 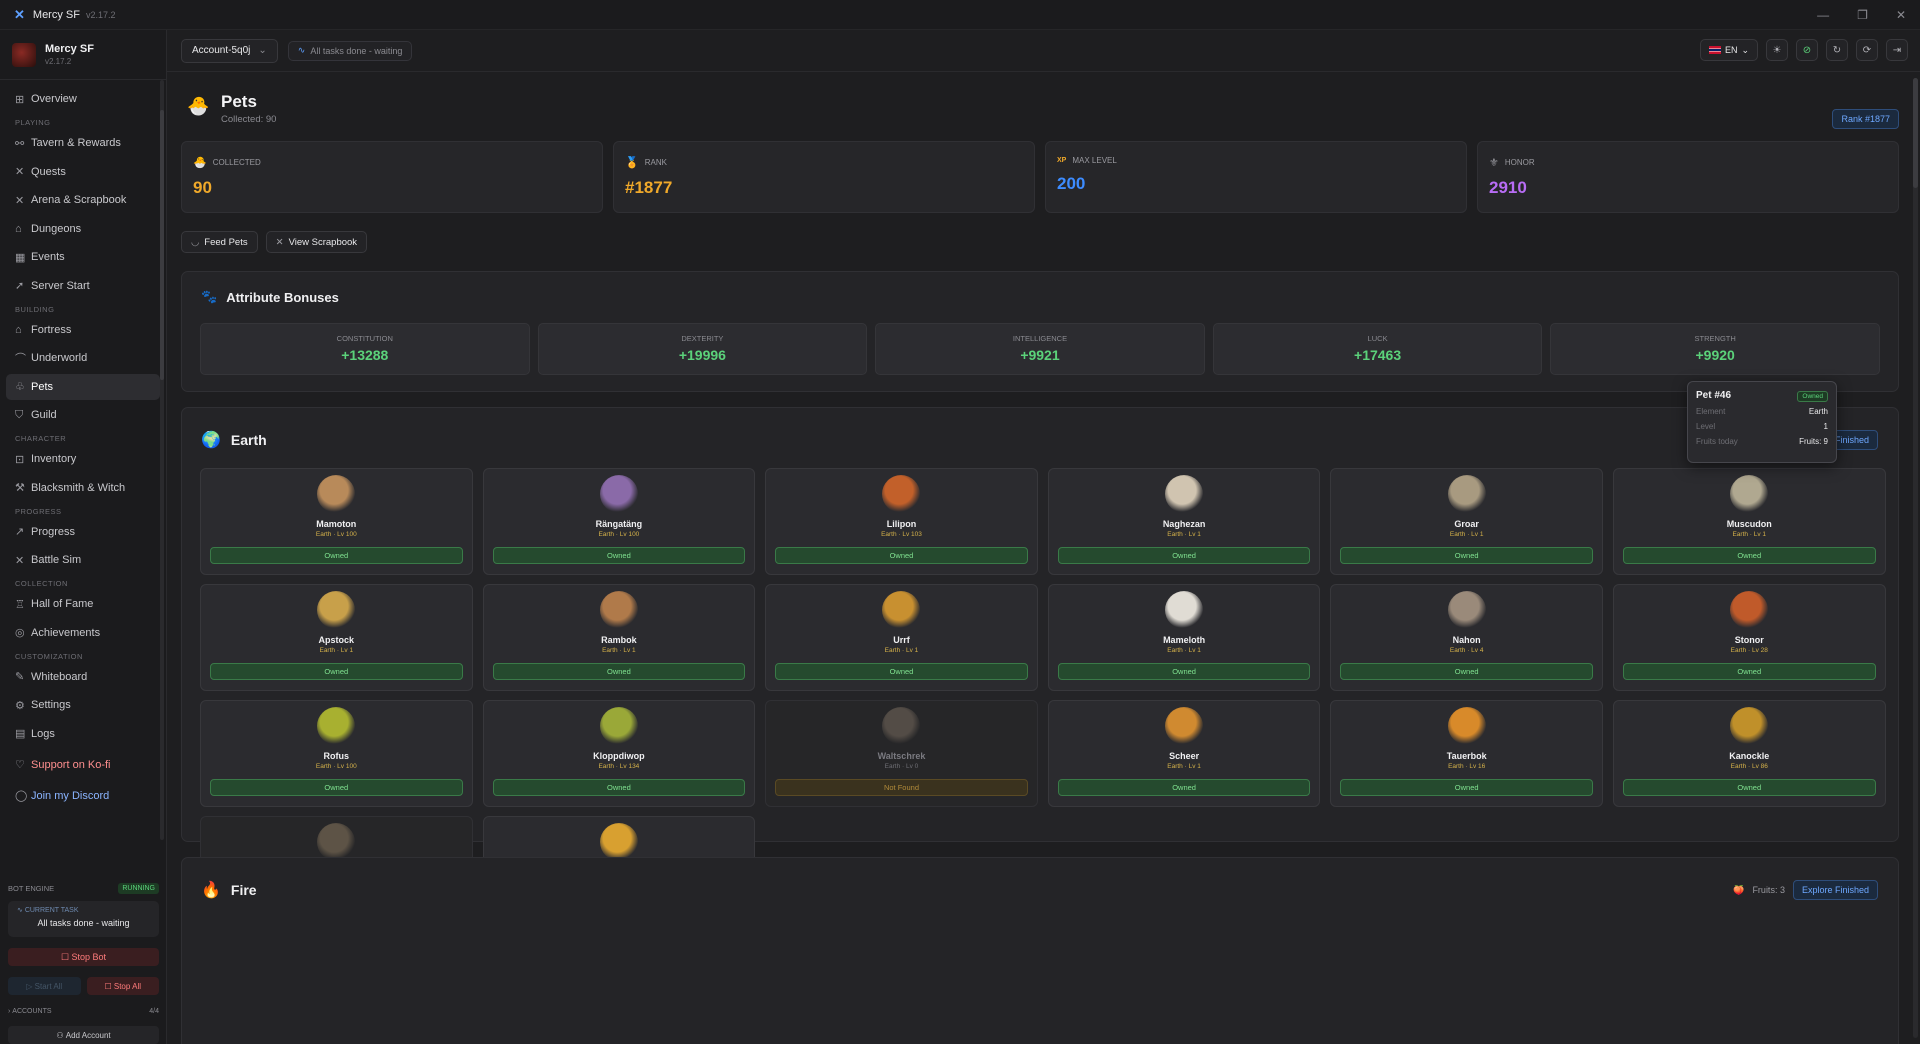 What do you see at coordinates (1823, 15) in the screenshot?
I see `minimize-icon: —` at bounding box center [1823, 15].